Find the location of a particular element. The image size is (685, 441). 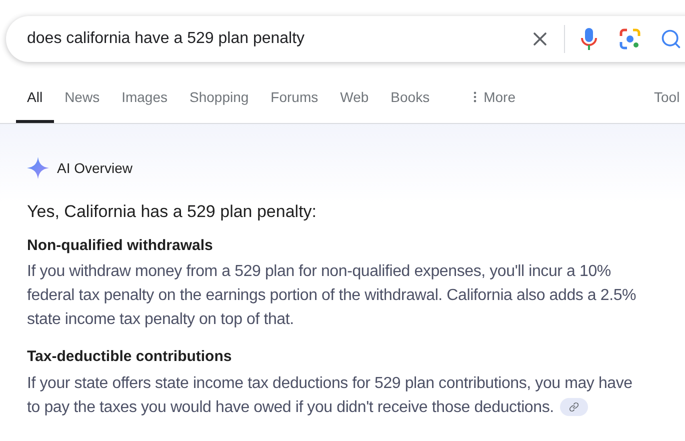

tab: Books is located at coordinates (410, 104).